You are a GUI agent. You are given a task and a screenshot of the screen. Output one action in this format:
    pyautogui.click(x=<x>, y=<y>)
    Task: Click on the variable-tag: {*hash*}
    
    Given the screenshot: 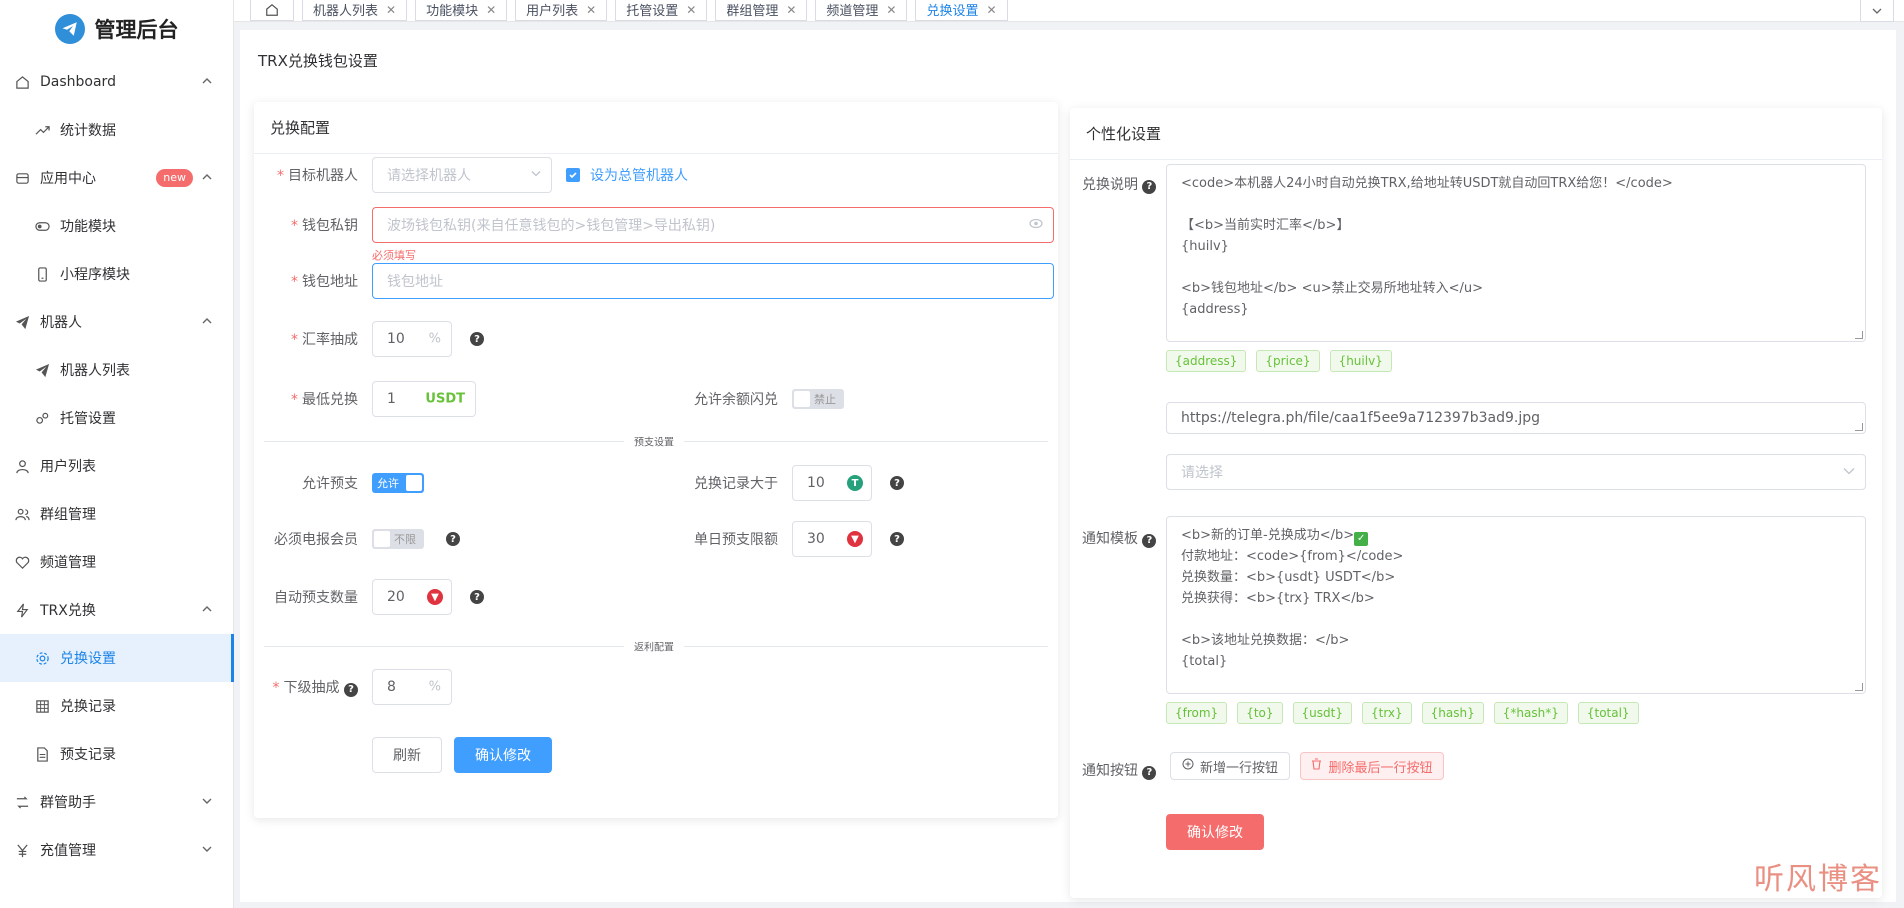 What is the action you would take?
    pyautogui.click(x=1530, y=713)
    